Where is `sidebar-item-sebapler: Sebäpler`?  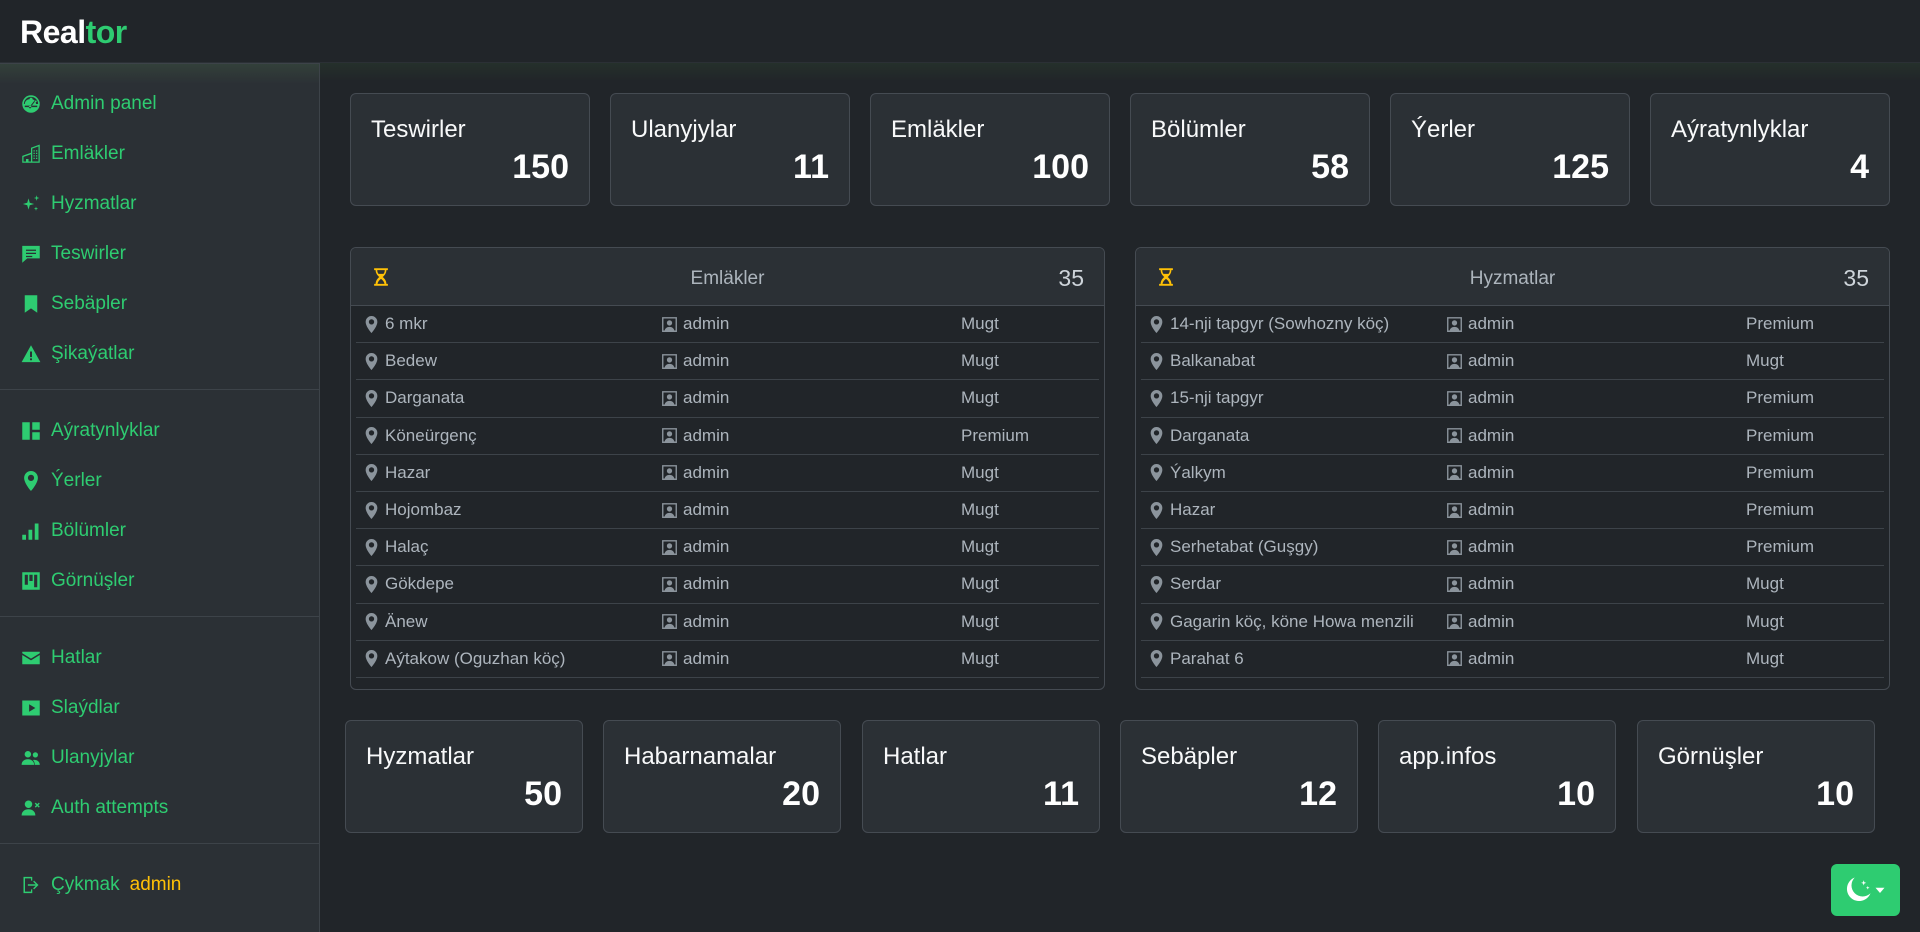 sidebar-item-sebapler: Sebäpler is located at coordinates (159, 304).